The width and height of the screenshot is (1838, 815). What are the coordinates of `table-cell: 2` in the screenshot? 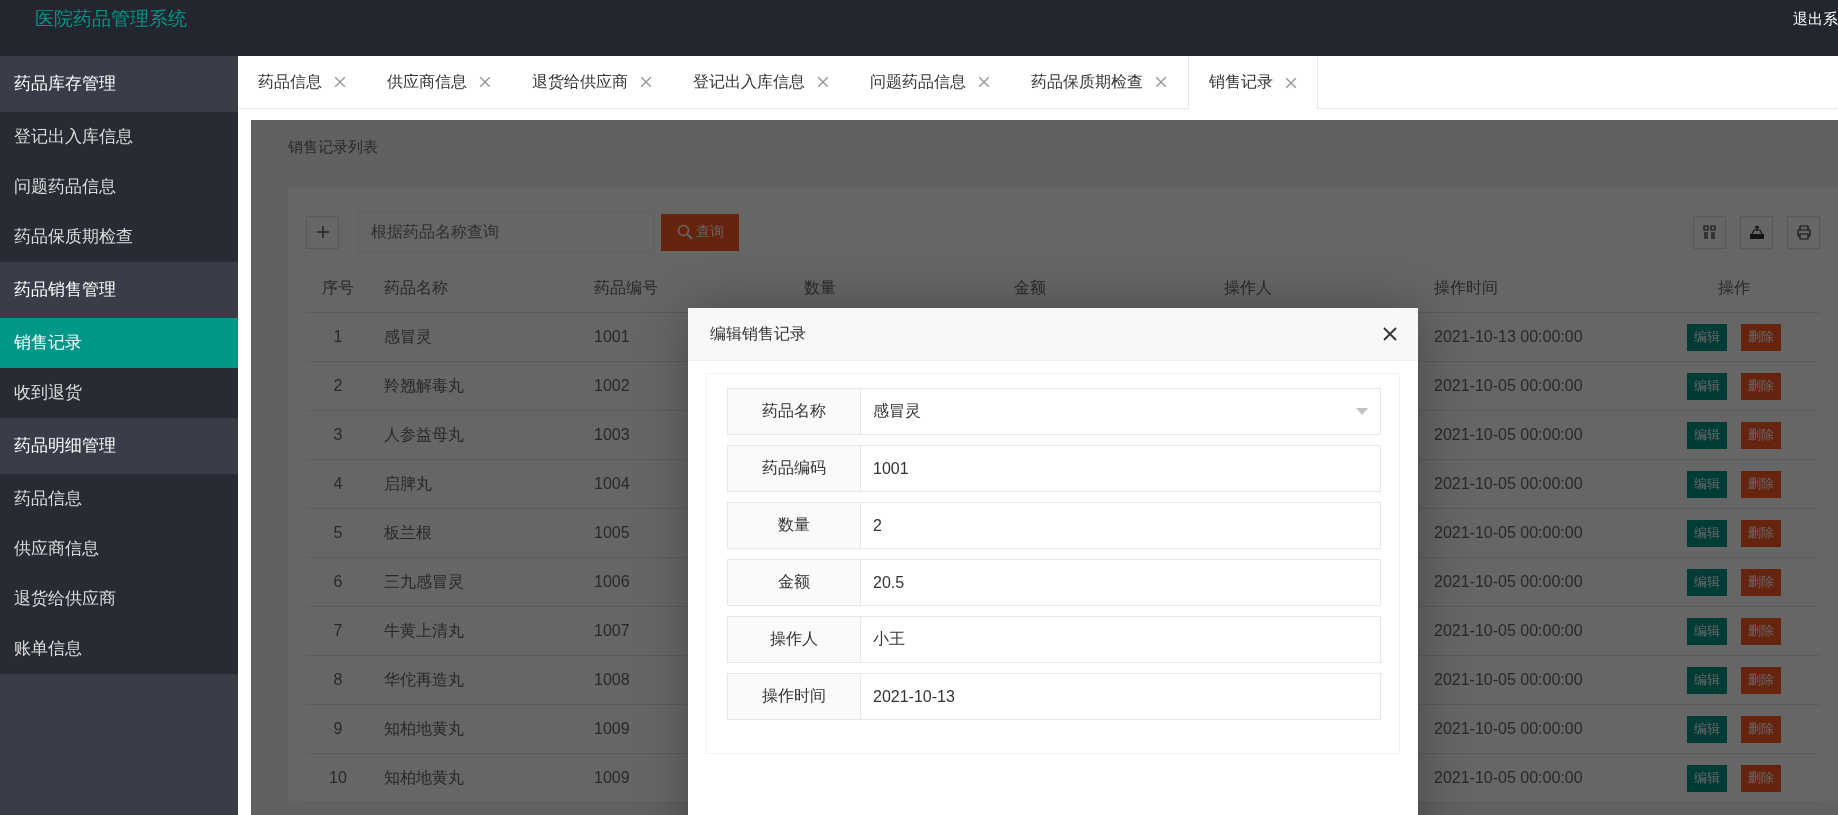 It's located at (338, 386).